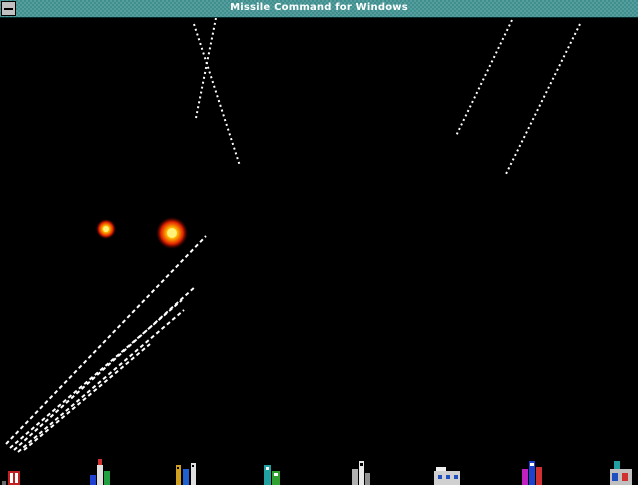 The width and height of the screenshot is (638, 485). I want to click on window-title: Missile Command for Windows, so click(319, 7).